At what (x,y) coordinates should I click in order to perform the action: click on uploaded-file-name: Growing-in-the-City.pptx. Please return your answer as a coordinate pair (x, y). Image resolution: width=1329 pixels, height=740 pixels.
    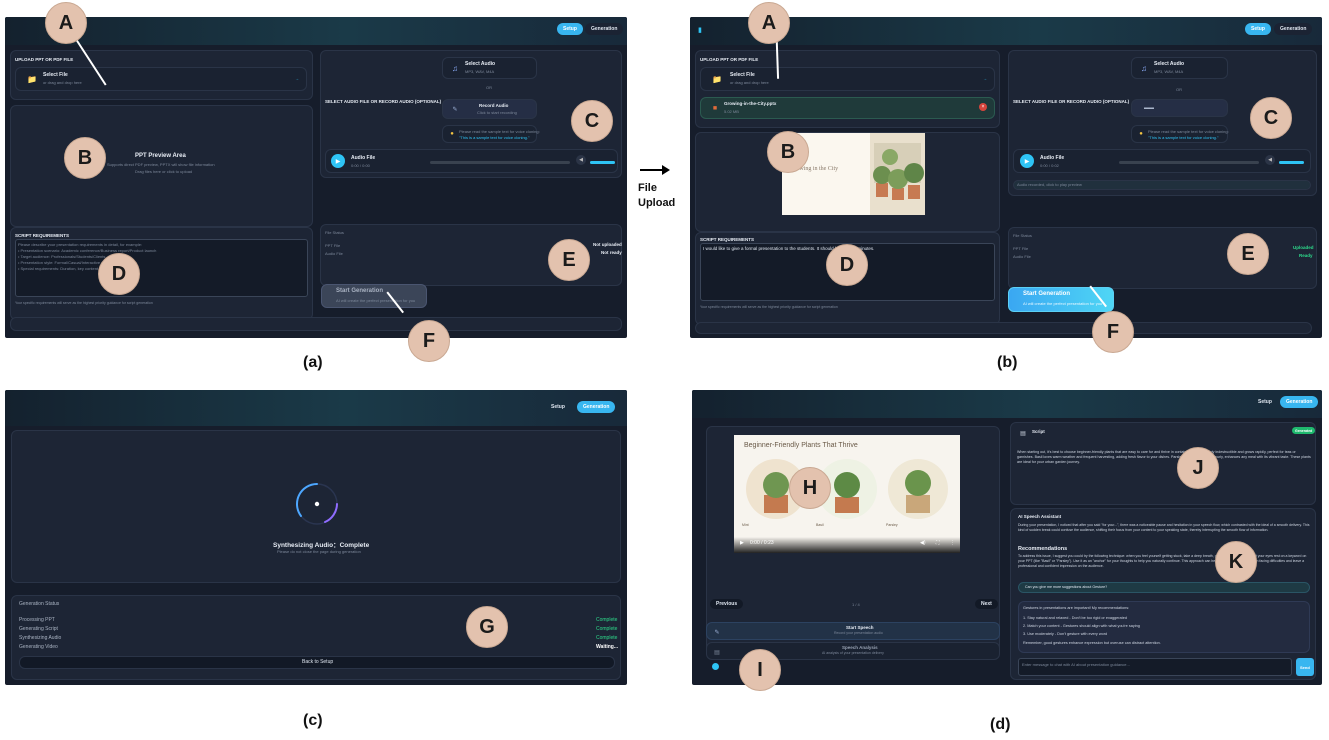
    Looking at the image, I should click on (750, 103).